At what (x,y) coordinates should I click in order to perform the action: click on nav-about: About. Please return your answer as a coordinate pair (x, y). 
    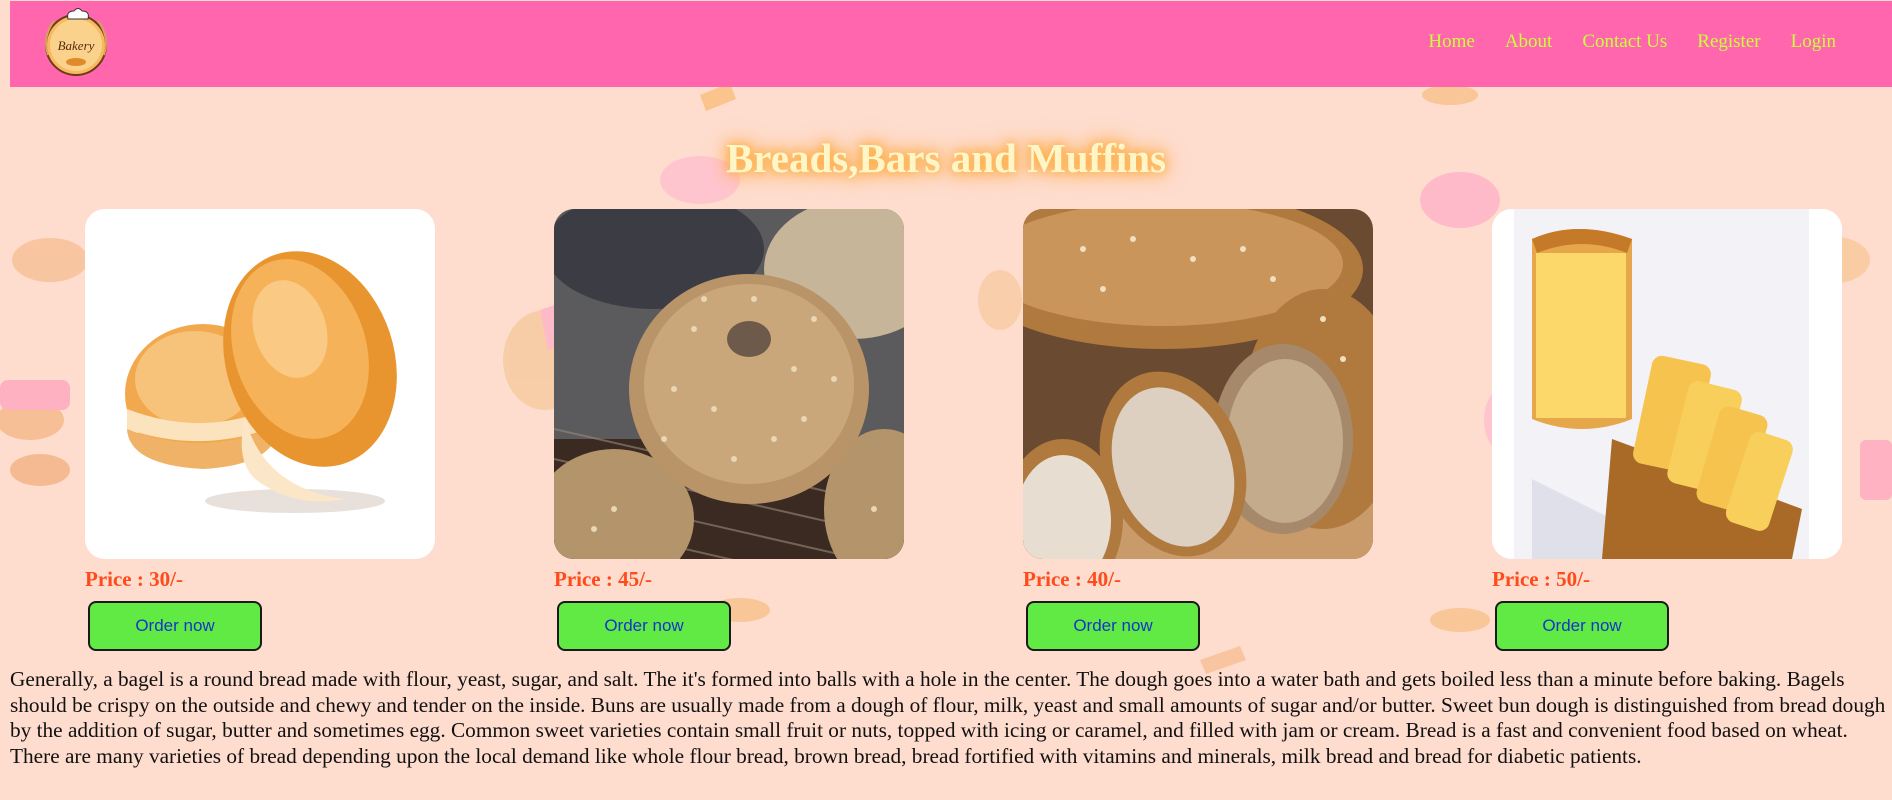
    Looking at the image, I should click on (1529, 42).